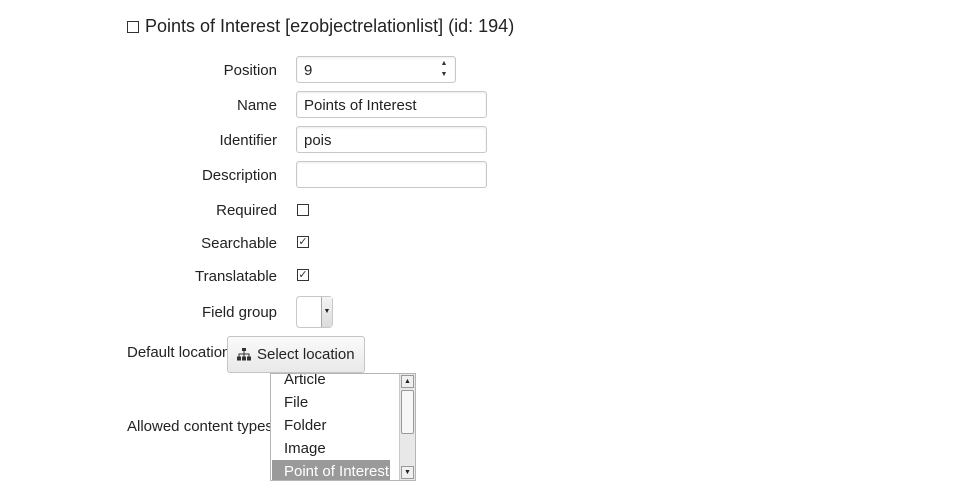 Image resolution: width=959 pixels, height=486 pixels. What do you see at coordinates (444, 69) in the screenshot?
I see `stepper-arrows: ▲ ▼` at bounding box center [444, 69].